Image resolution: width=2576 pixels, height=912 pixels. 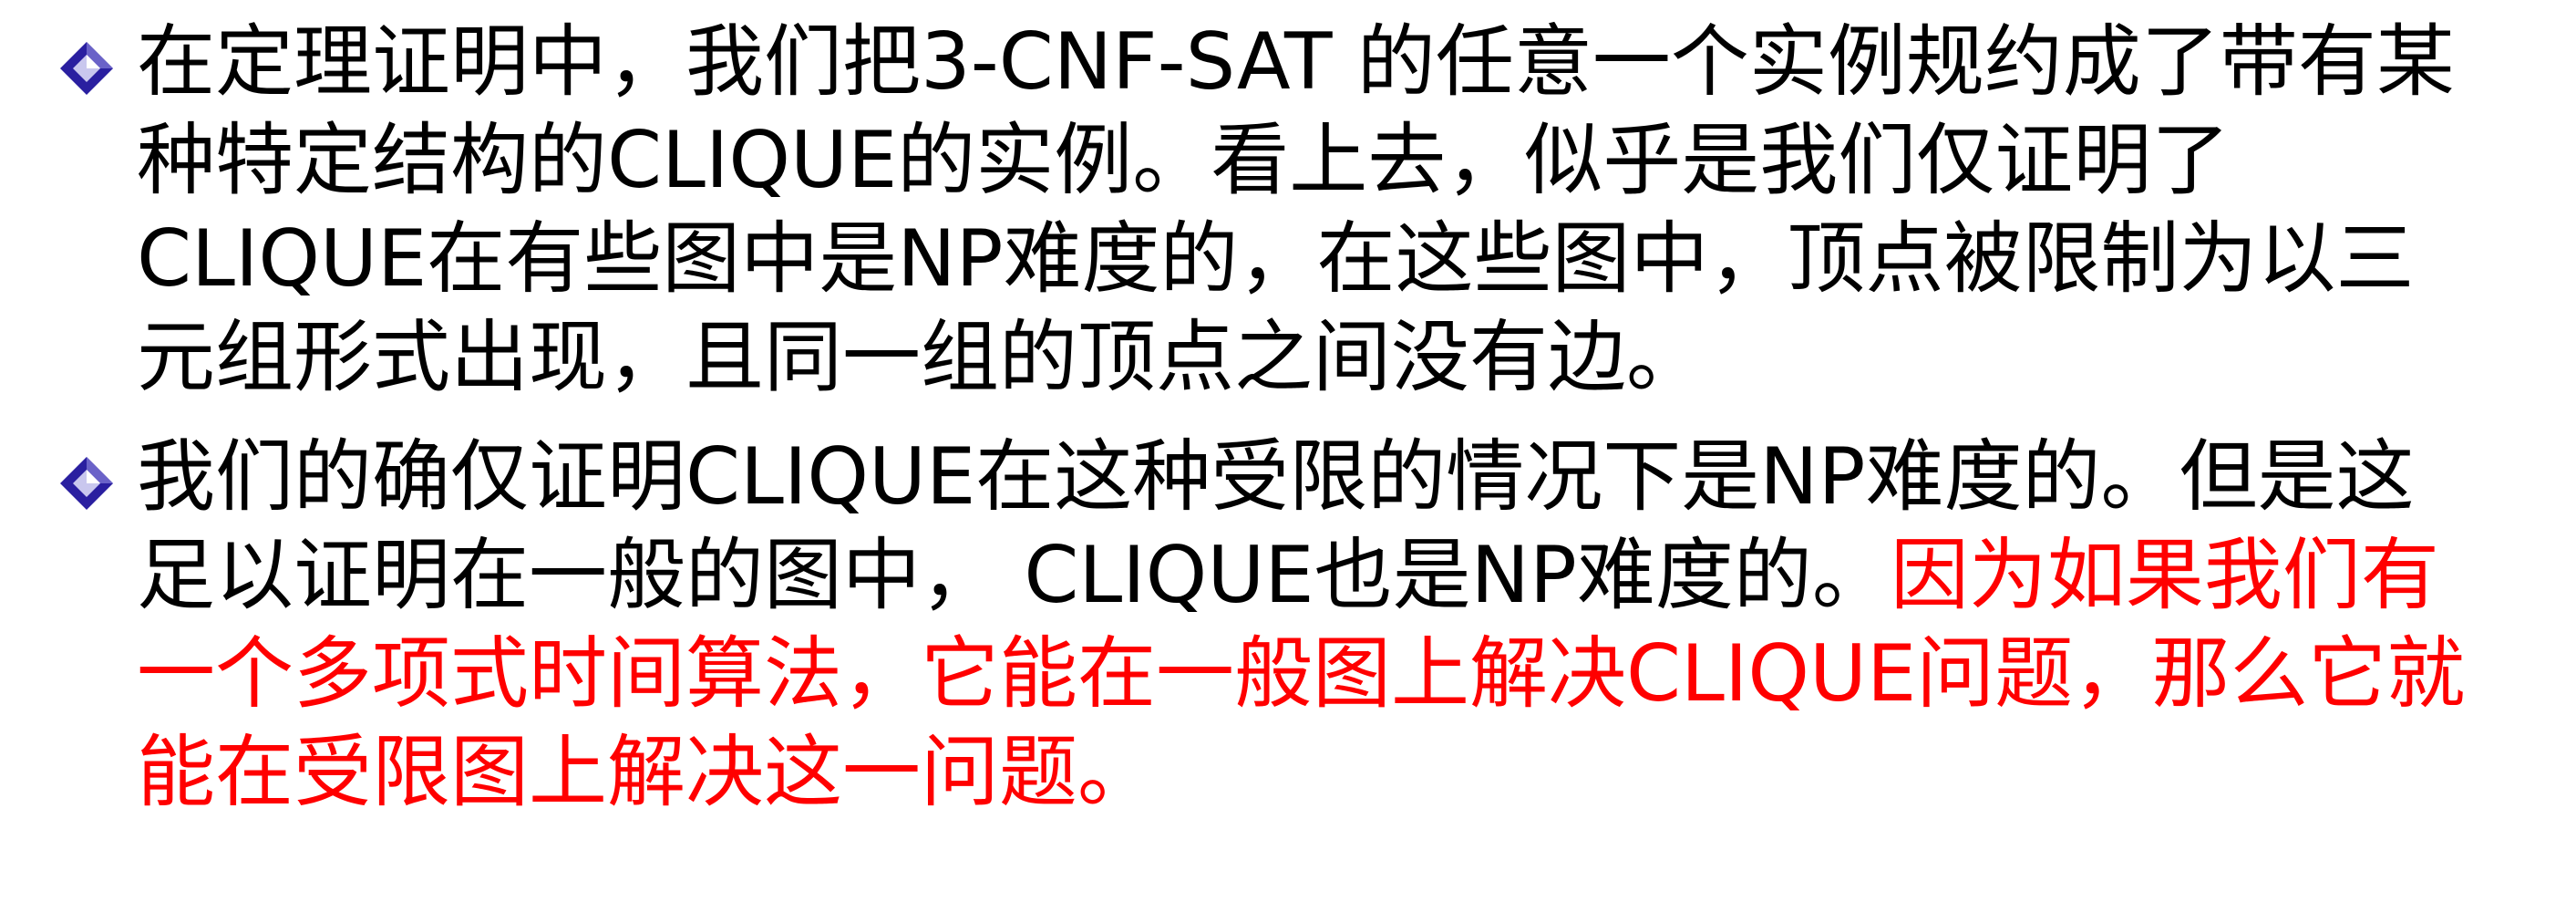 What do you see at coordinates (1276, 477) in the screenshot?
I see `text-segment: 我们的确仅证明CLIQUE在这种受限的情况下是NP难度的。但是这` at bounding box center [1276, 477].